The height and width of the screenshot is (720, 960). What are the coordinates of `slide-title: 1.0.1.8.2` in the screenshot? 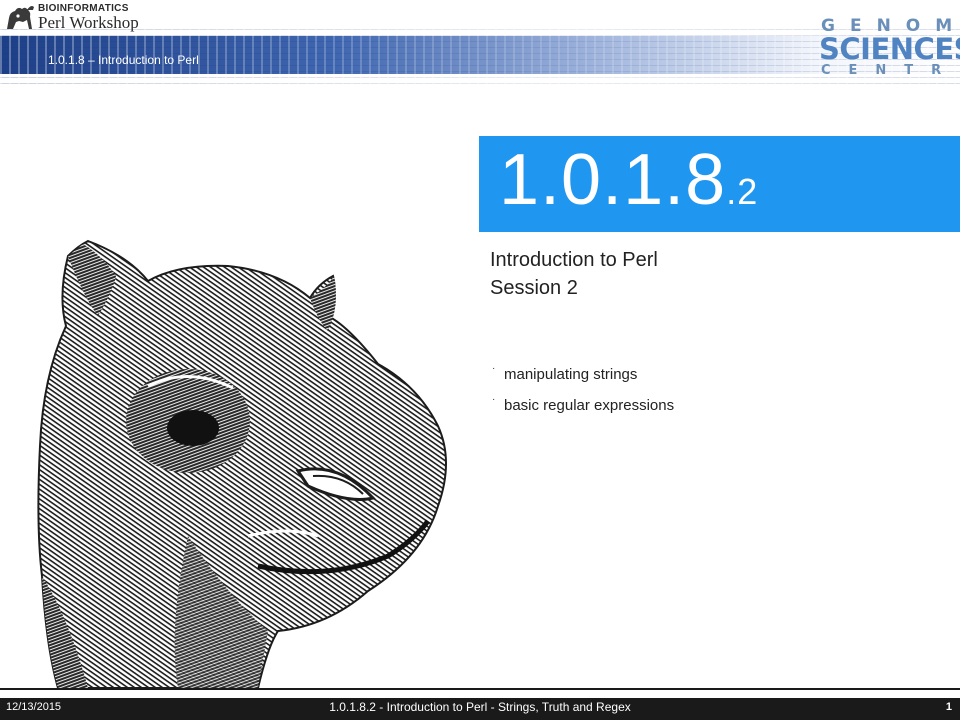 It's located at (628, 180).